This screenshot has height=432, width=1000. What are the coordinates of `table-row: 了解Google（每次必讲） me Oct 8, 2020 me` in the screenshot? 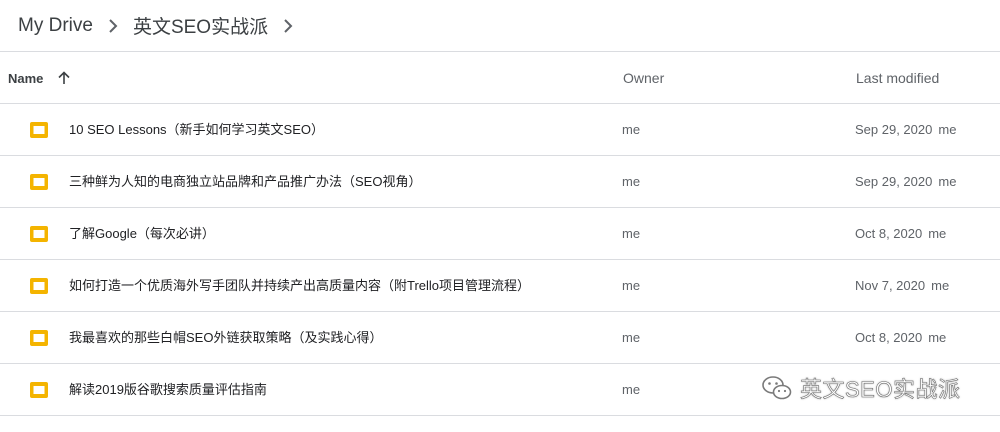 It's located at (500, 234).